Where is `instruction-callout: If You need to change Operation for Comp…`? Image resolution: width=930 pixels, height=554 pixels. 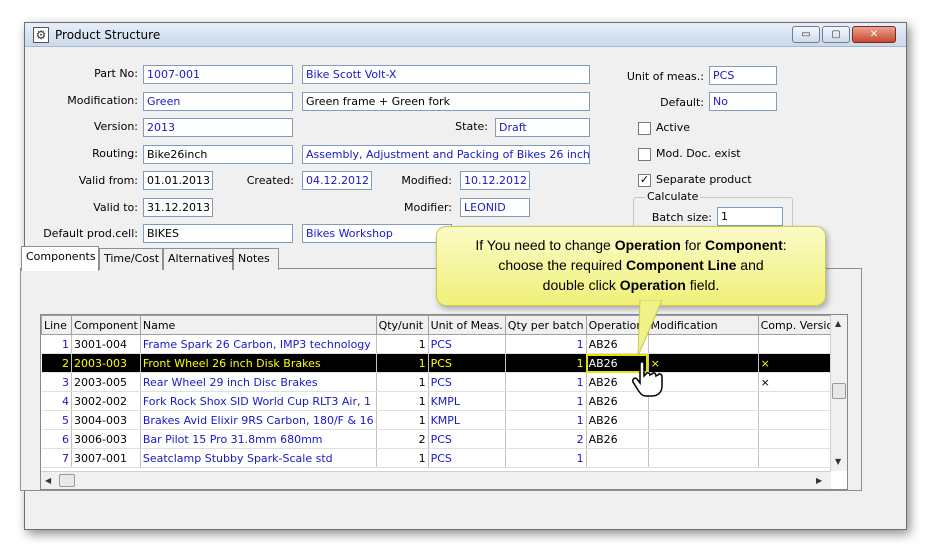
instruction-callout: If You need to change Operation for Comp… is located at coordinates (631, 266).